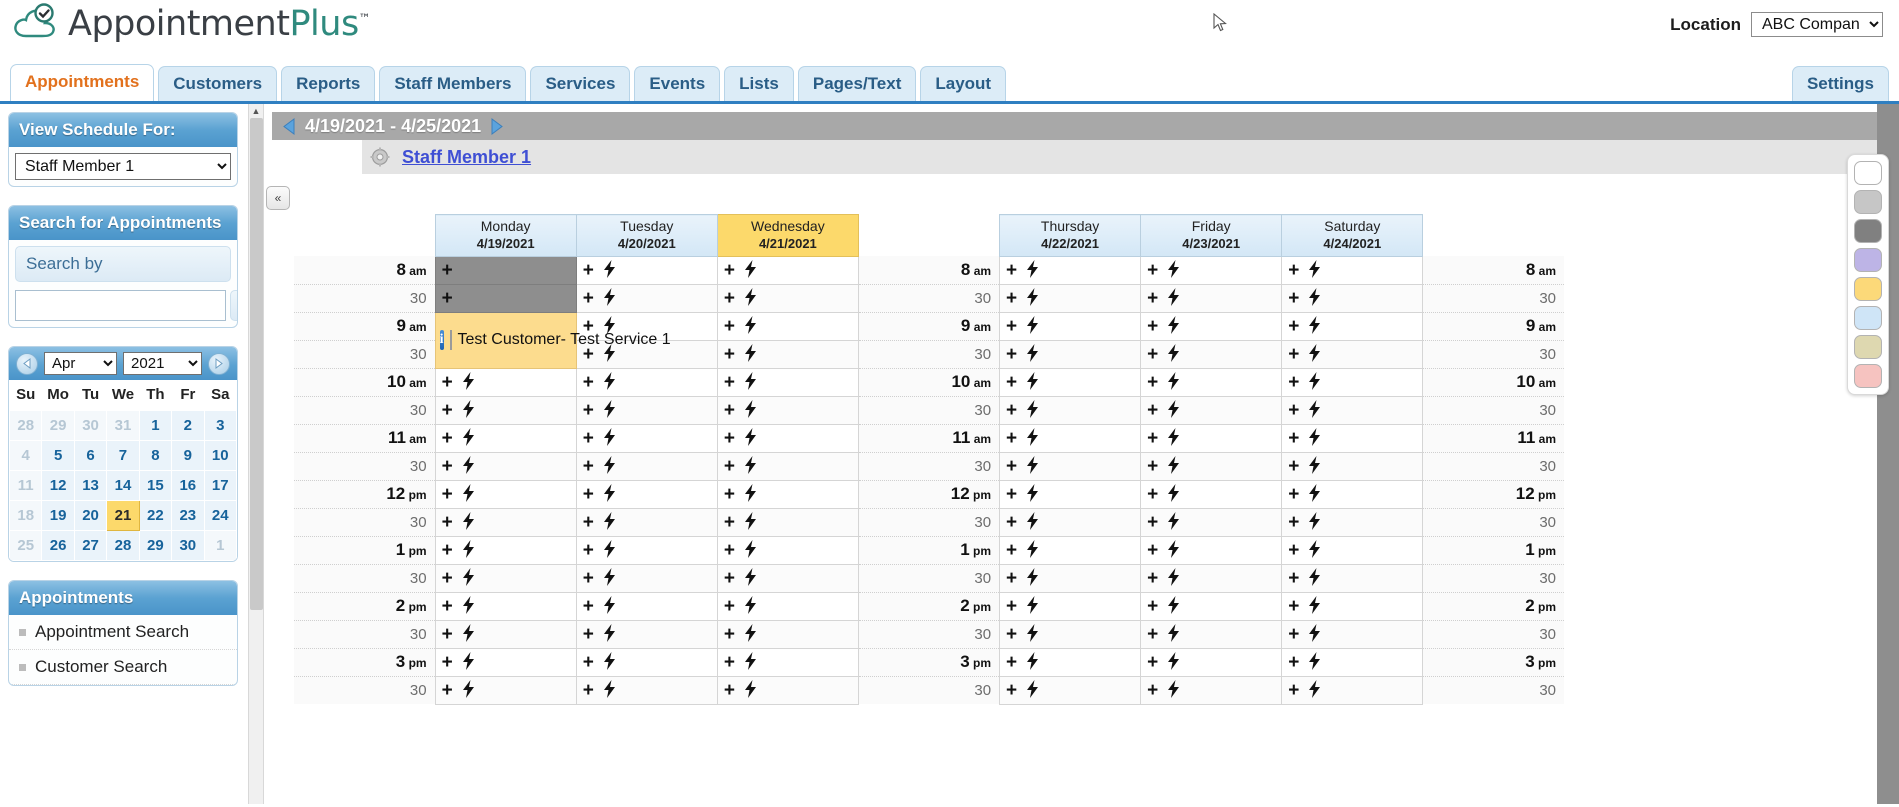  I want to click on schedule-slot-monday-15: +, so click(505, 690).